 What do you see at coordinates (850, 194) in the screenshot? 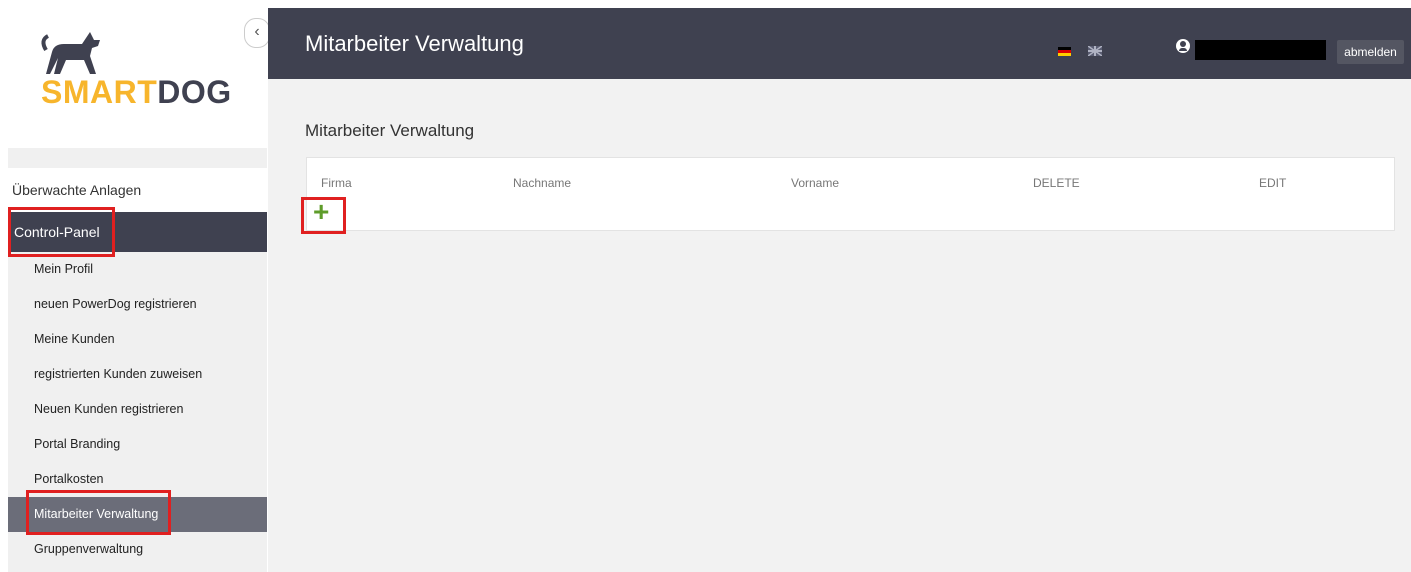
I see `employee-table-card: Firma Nachname Vorname DELETE EDIT +` at bounding box center [850, 194].